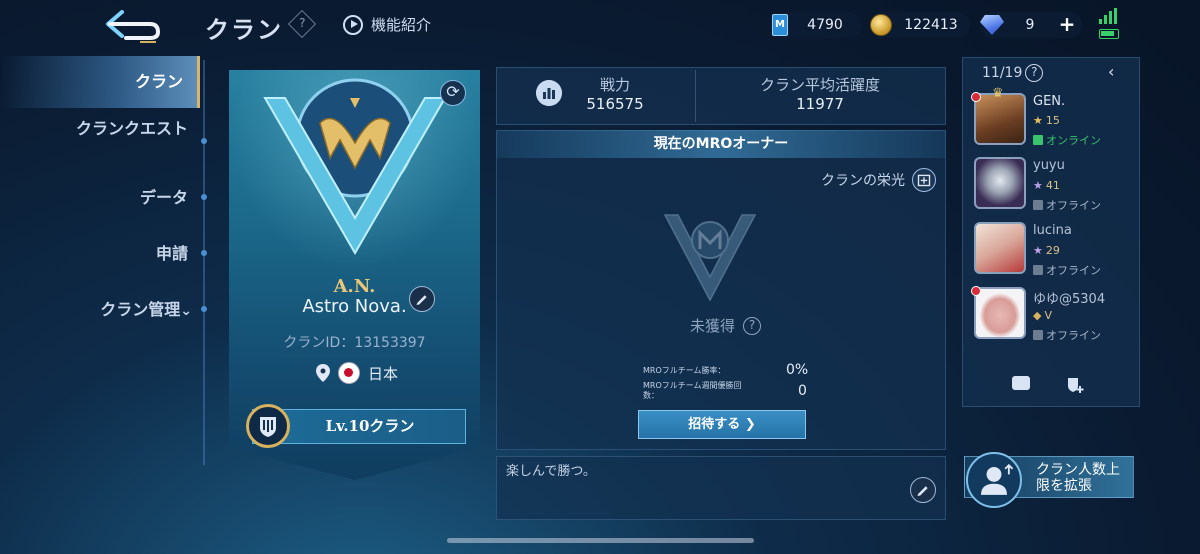 The height and width of the screenshot is (554, 1200). I want to click on feature-intro-button: 機能紹介, so click(387, 24).